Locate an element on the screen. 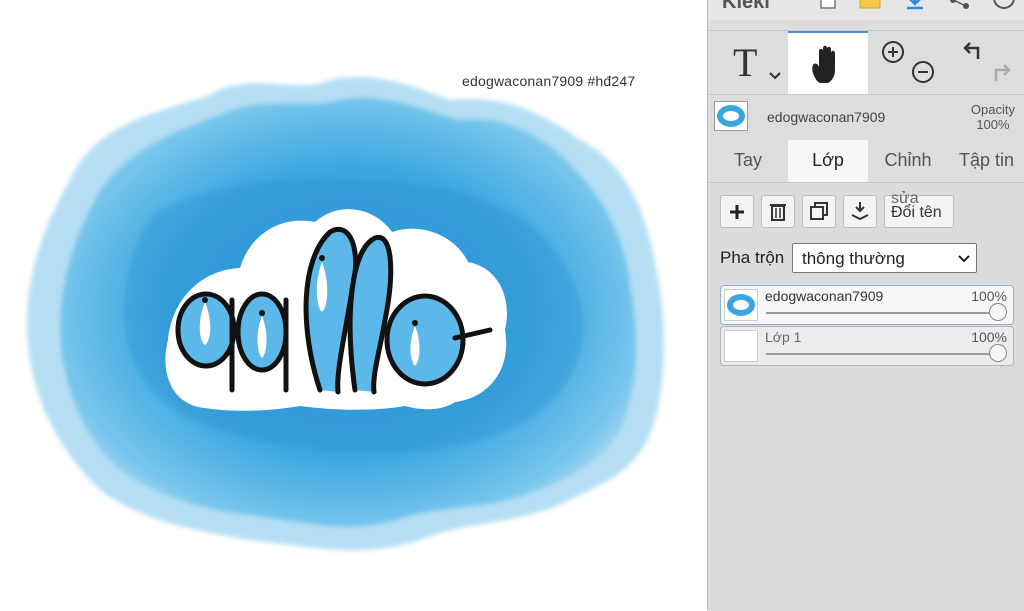 The width and height of the screenshot is (1024, 611). merge-down-icon is located at coordinates (860, 211).